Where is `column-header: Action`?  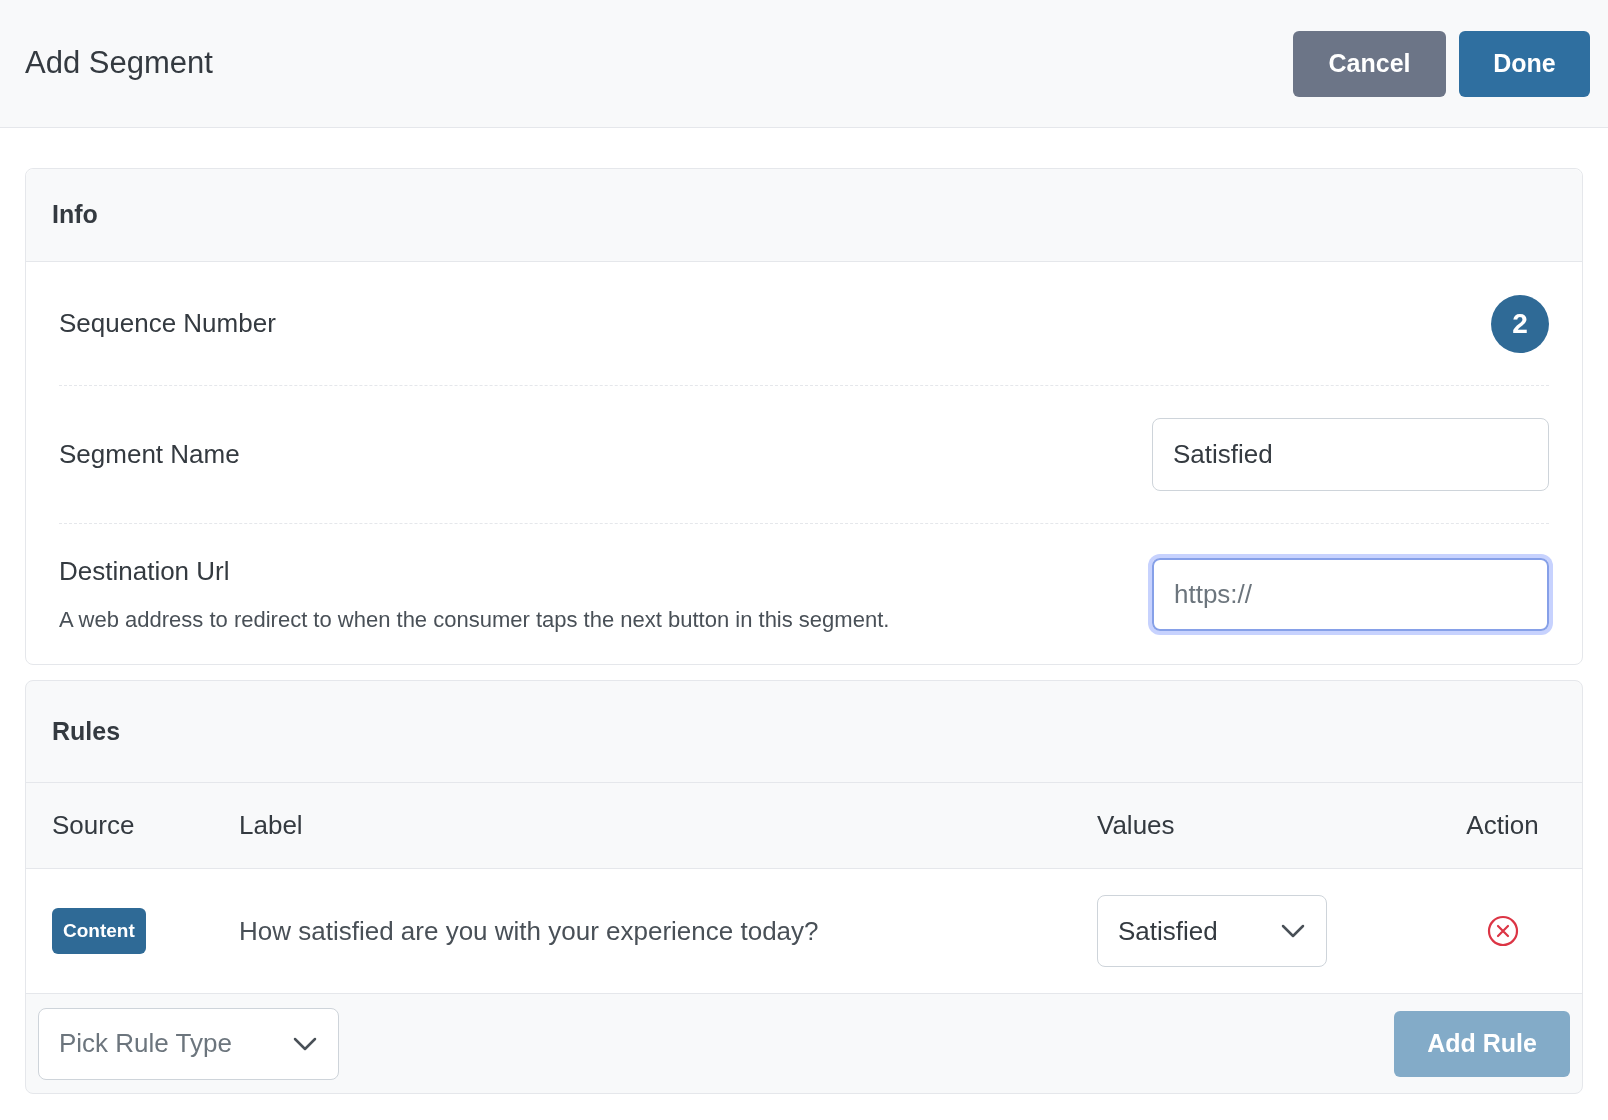
column-header: Action is located at coordinates (1502, 825).